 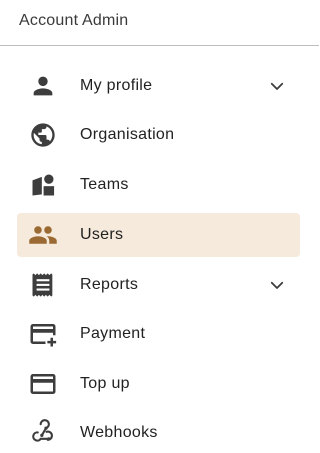 What do you see at coordinates (102, 234) in the screenshot?
I see `sidebar-item-label: Users` at bounding box center [102, 234].